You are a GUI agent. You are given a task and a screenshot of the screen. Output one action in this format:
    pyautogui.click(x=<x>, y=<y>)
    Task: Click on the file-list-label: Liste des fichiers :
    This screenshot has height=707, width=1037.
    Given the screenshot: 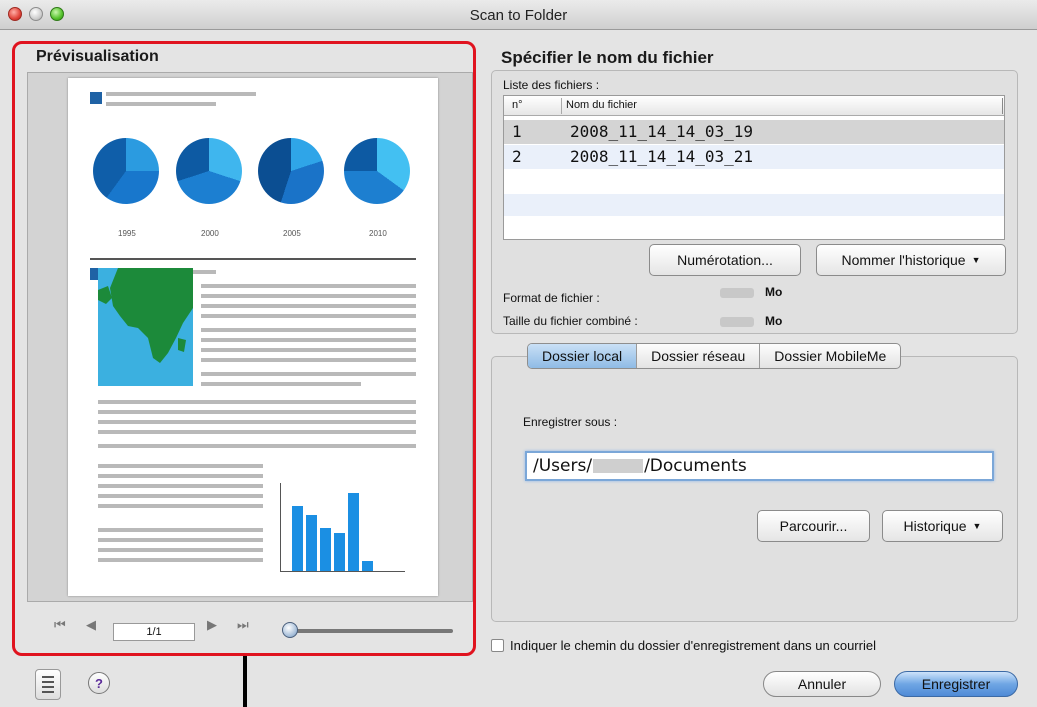 What is the action you would take?
    pyautogui.click(x=551, y=85)
    